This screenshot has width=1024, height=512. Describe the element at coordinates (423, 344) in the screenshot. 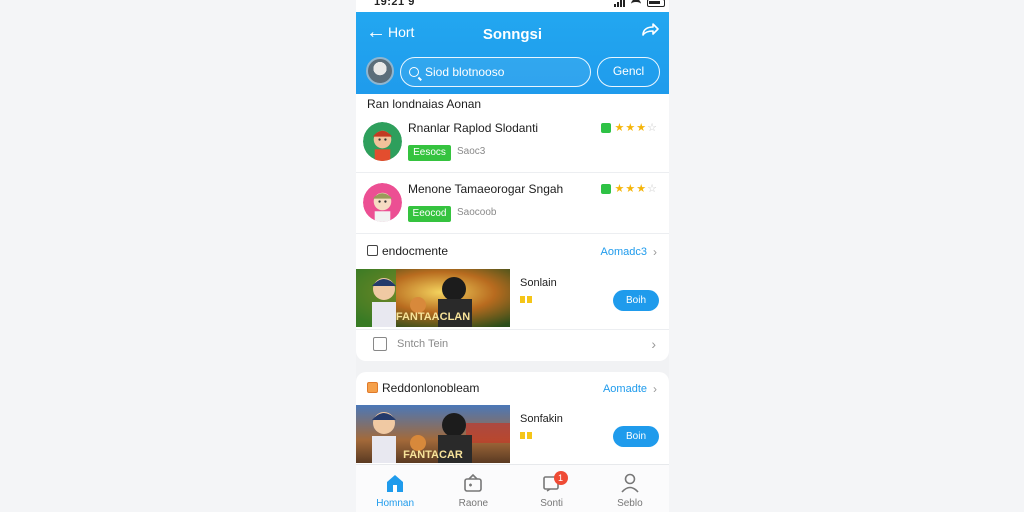

I see `footer-label: Sntch Tein` at that location.